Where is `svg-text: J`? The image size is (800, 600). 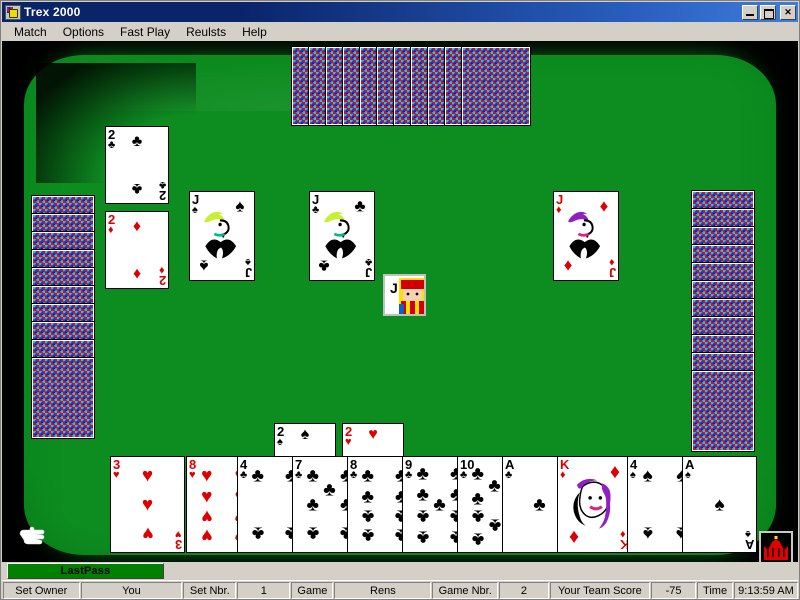
svg-text: J is located at coordinates (394, 288).